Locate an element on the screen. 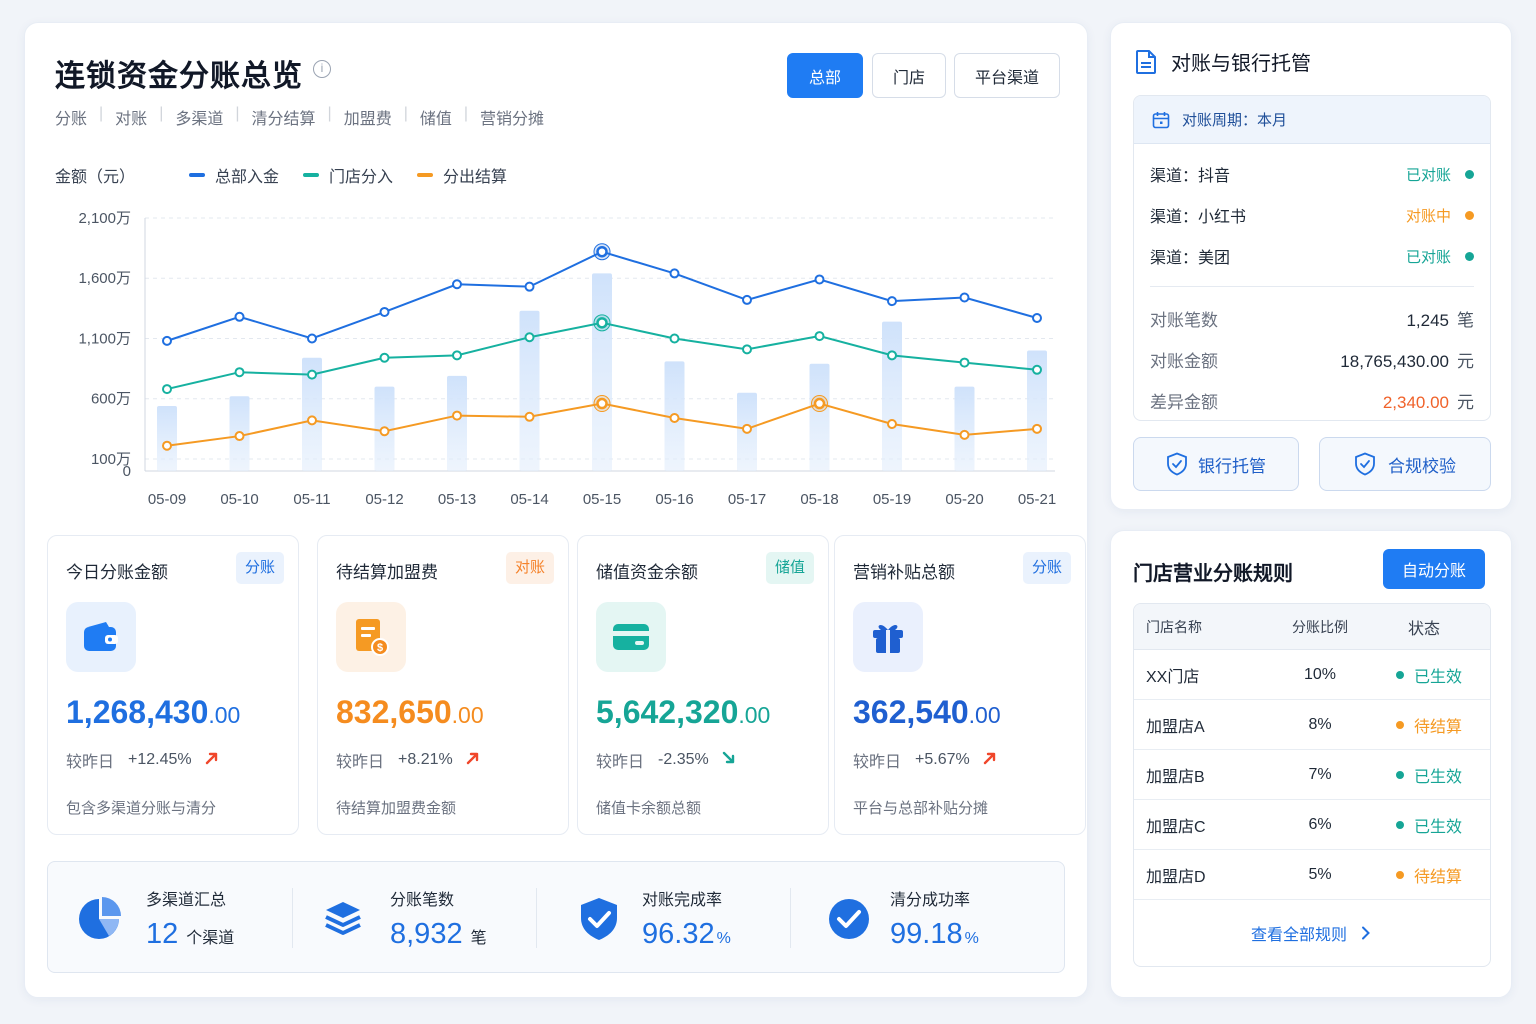 This screenshot has height=1024, width=1536. segment-store: 门店 is located at coordinates (909, 75).